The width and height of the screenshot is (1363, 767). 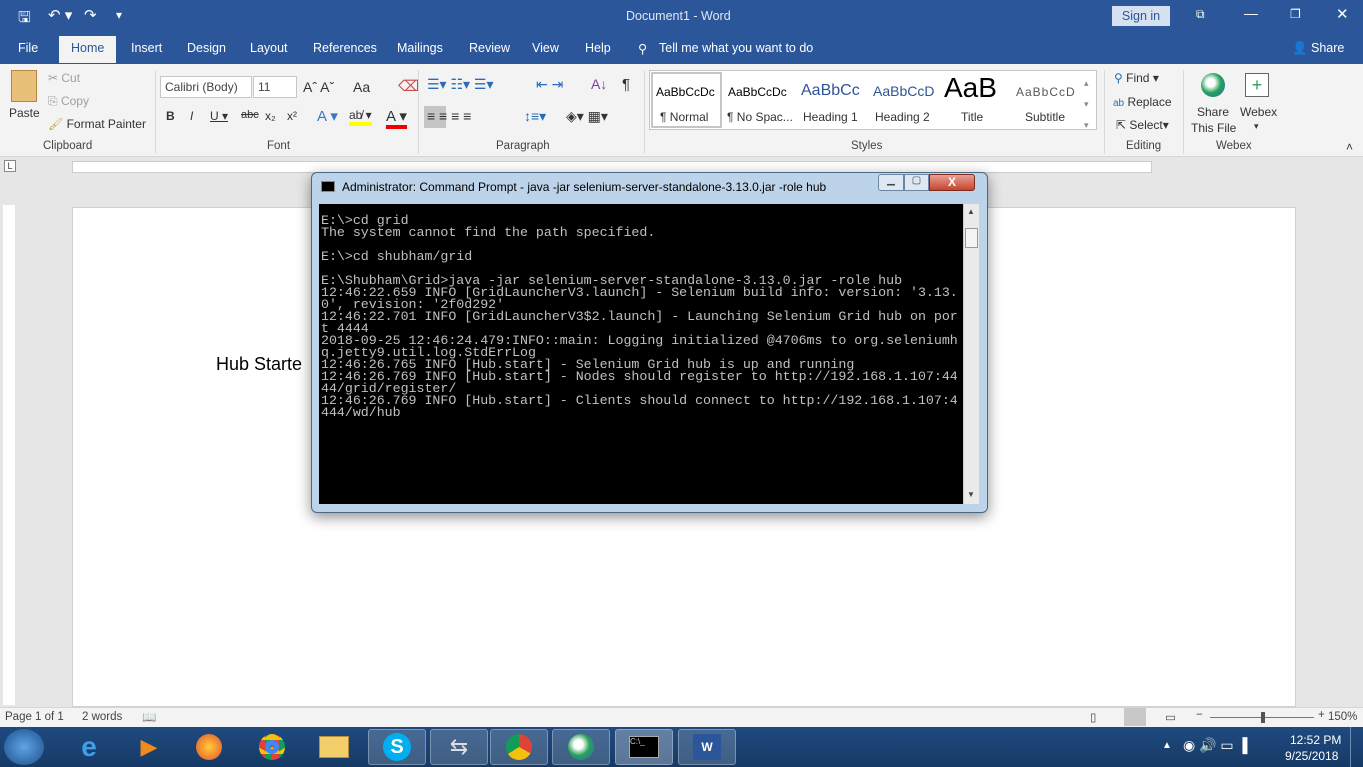 What do you see at coordinates (1142, 125) in the screenshot?
I see `select-button: ⇱ Select▾` at bounding box center [1142, 125].